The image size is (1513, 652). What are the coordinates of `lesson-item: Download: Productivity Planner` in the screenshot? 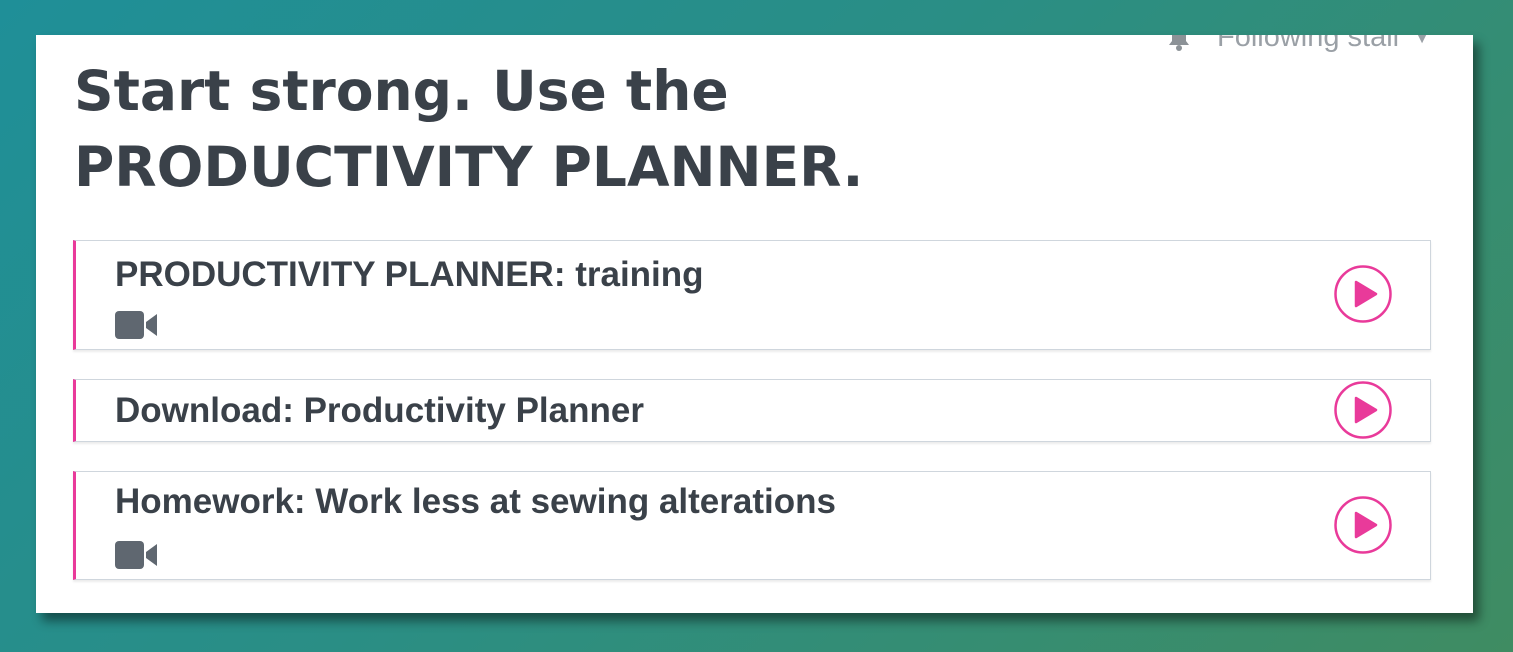 It's located at (752, 410).